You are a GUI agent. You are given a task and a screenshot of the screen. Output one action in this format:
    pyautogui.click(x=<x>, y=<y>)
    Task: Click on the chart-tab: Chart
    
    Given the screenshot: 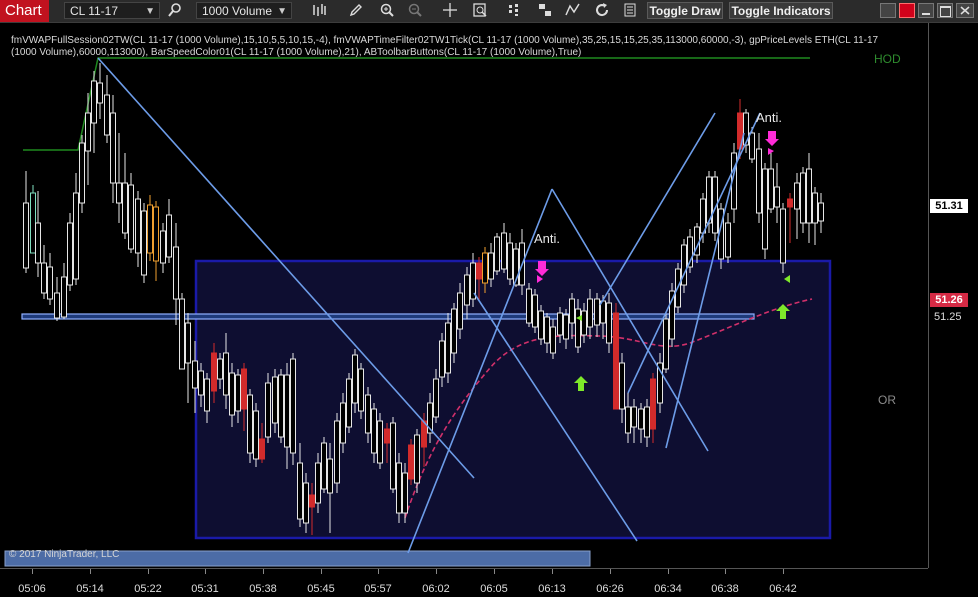 What is the action you would take?
    pyautogui.click(x=24, y=11)
    